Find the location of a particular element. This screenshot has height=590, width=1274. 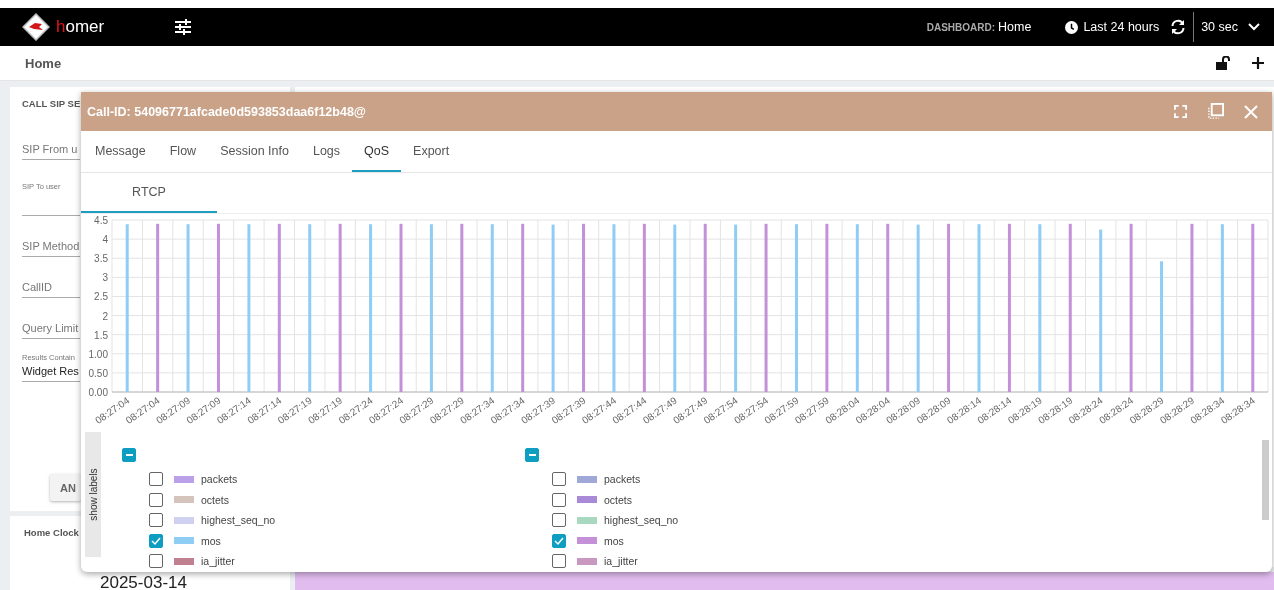

tick-label: 0.50 is located at coordinates (98, 373).